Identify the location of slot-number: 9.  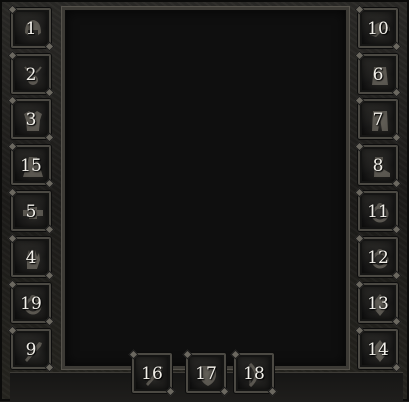
(31, 350).